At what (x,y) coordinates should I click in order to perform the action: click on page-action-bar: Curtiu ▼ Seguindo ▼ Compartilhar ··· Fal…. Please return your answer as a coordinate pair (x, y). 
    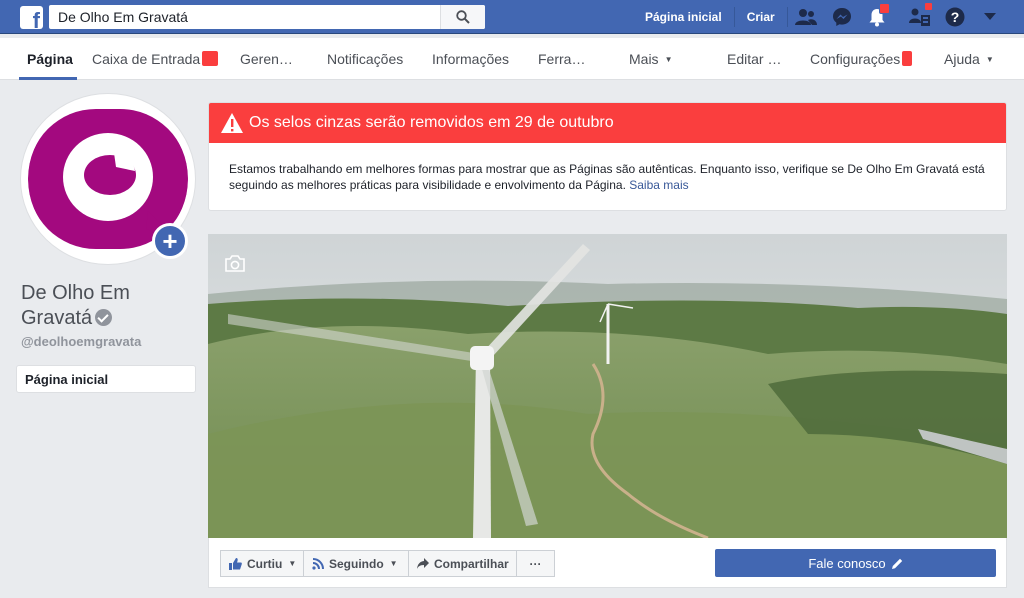
    Looking at the image, I should click on (607, 563).